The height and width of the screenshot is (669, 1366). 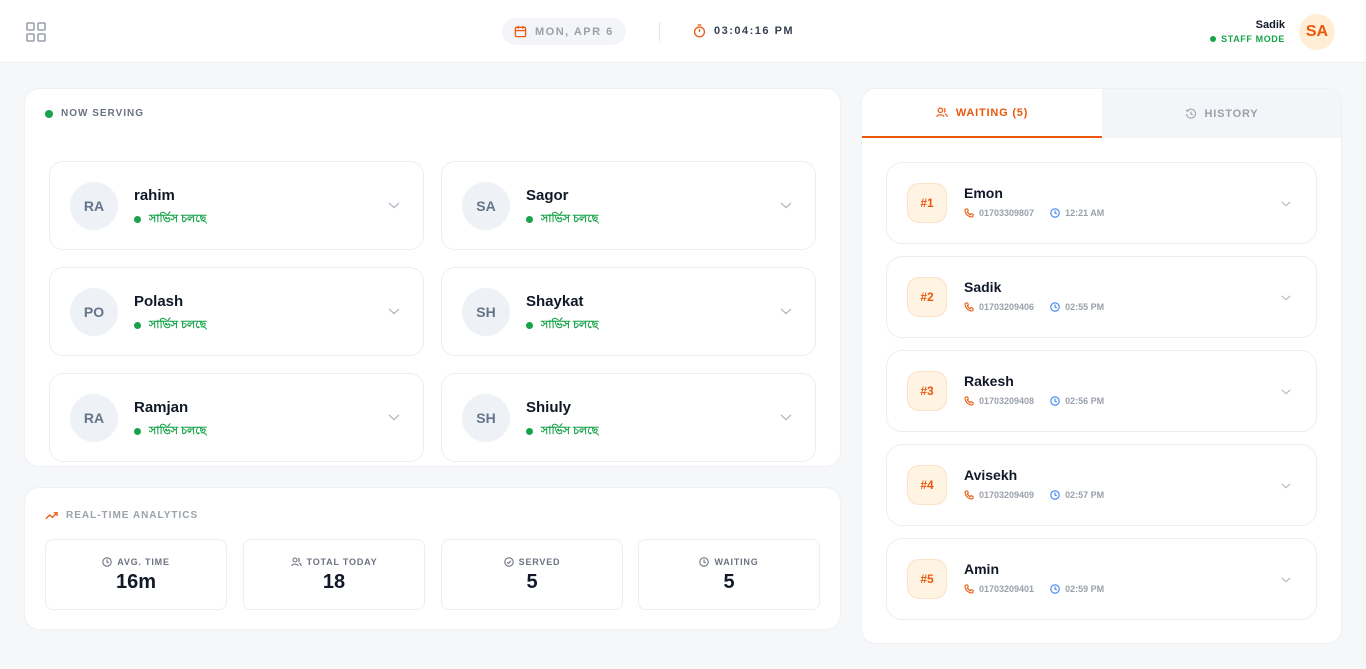 I want to click on queue-meta: 01703309807 12:21 AM, so click(x=1034, y=213).